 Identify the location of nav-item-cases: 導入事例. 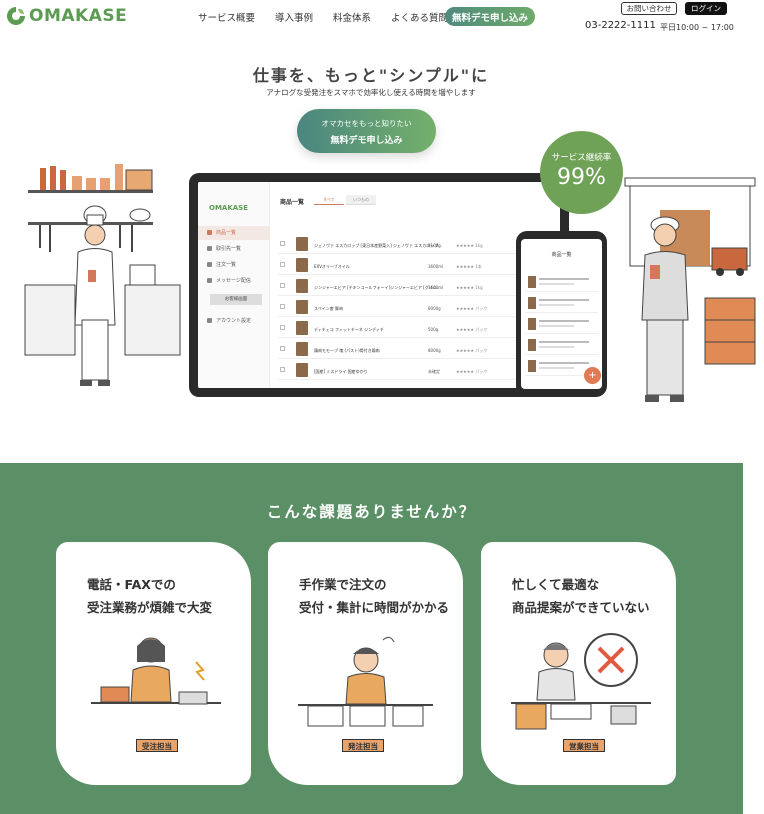
(294, 17).